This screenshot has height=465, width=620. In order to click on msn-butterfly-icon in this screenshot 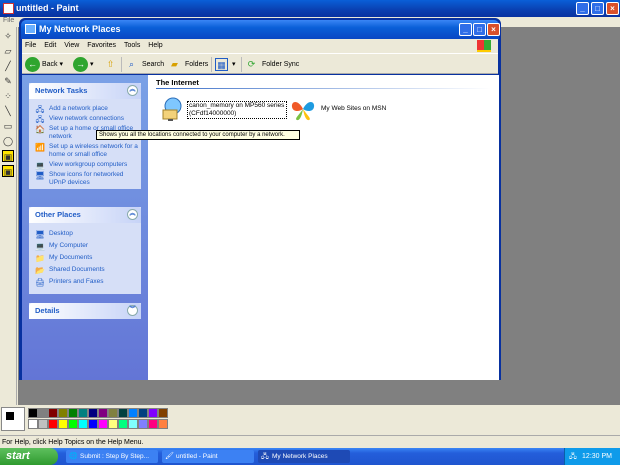, I will do `click(303, 109)`.